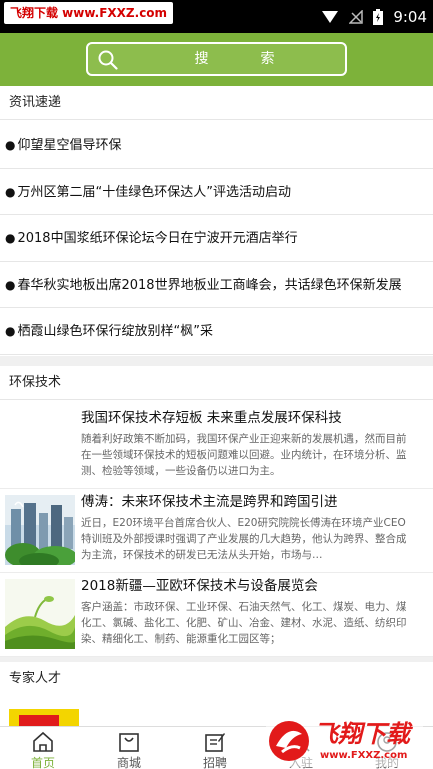  I want to click on section-divider, so click(216, 361).